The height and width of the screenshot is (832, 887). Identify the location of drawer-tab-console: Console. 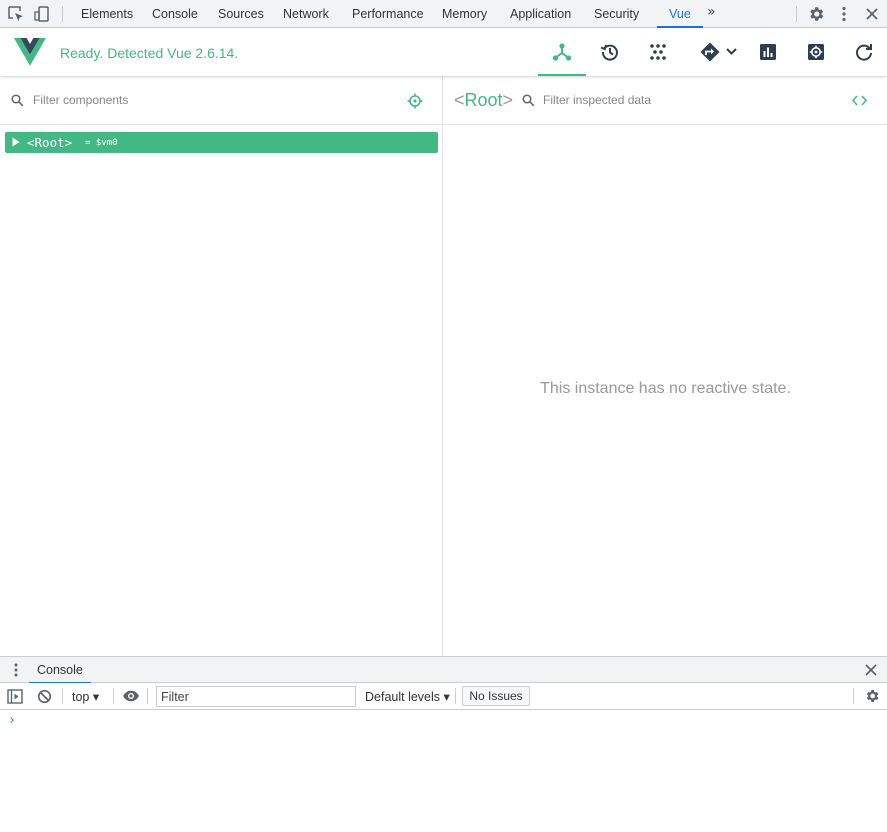
(60, 670).